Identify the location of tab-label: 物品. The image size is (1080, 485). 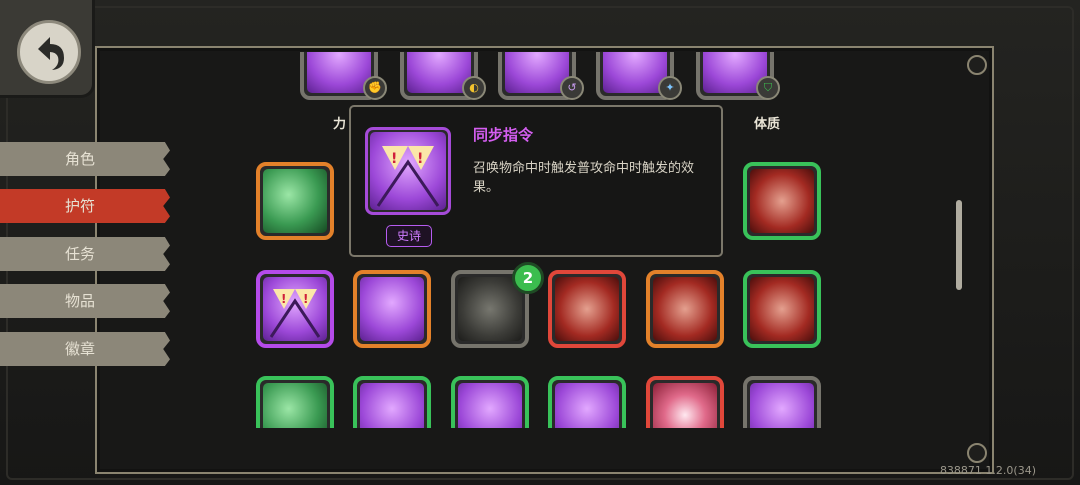
(80, 301).